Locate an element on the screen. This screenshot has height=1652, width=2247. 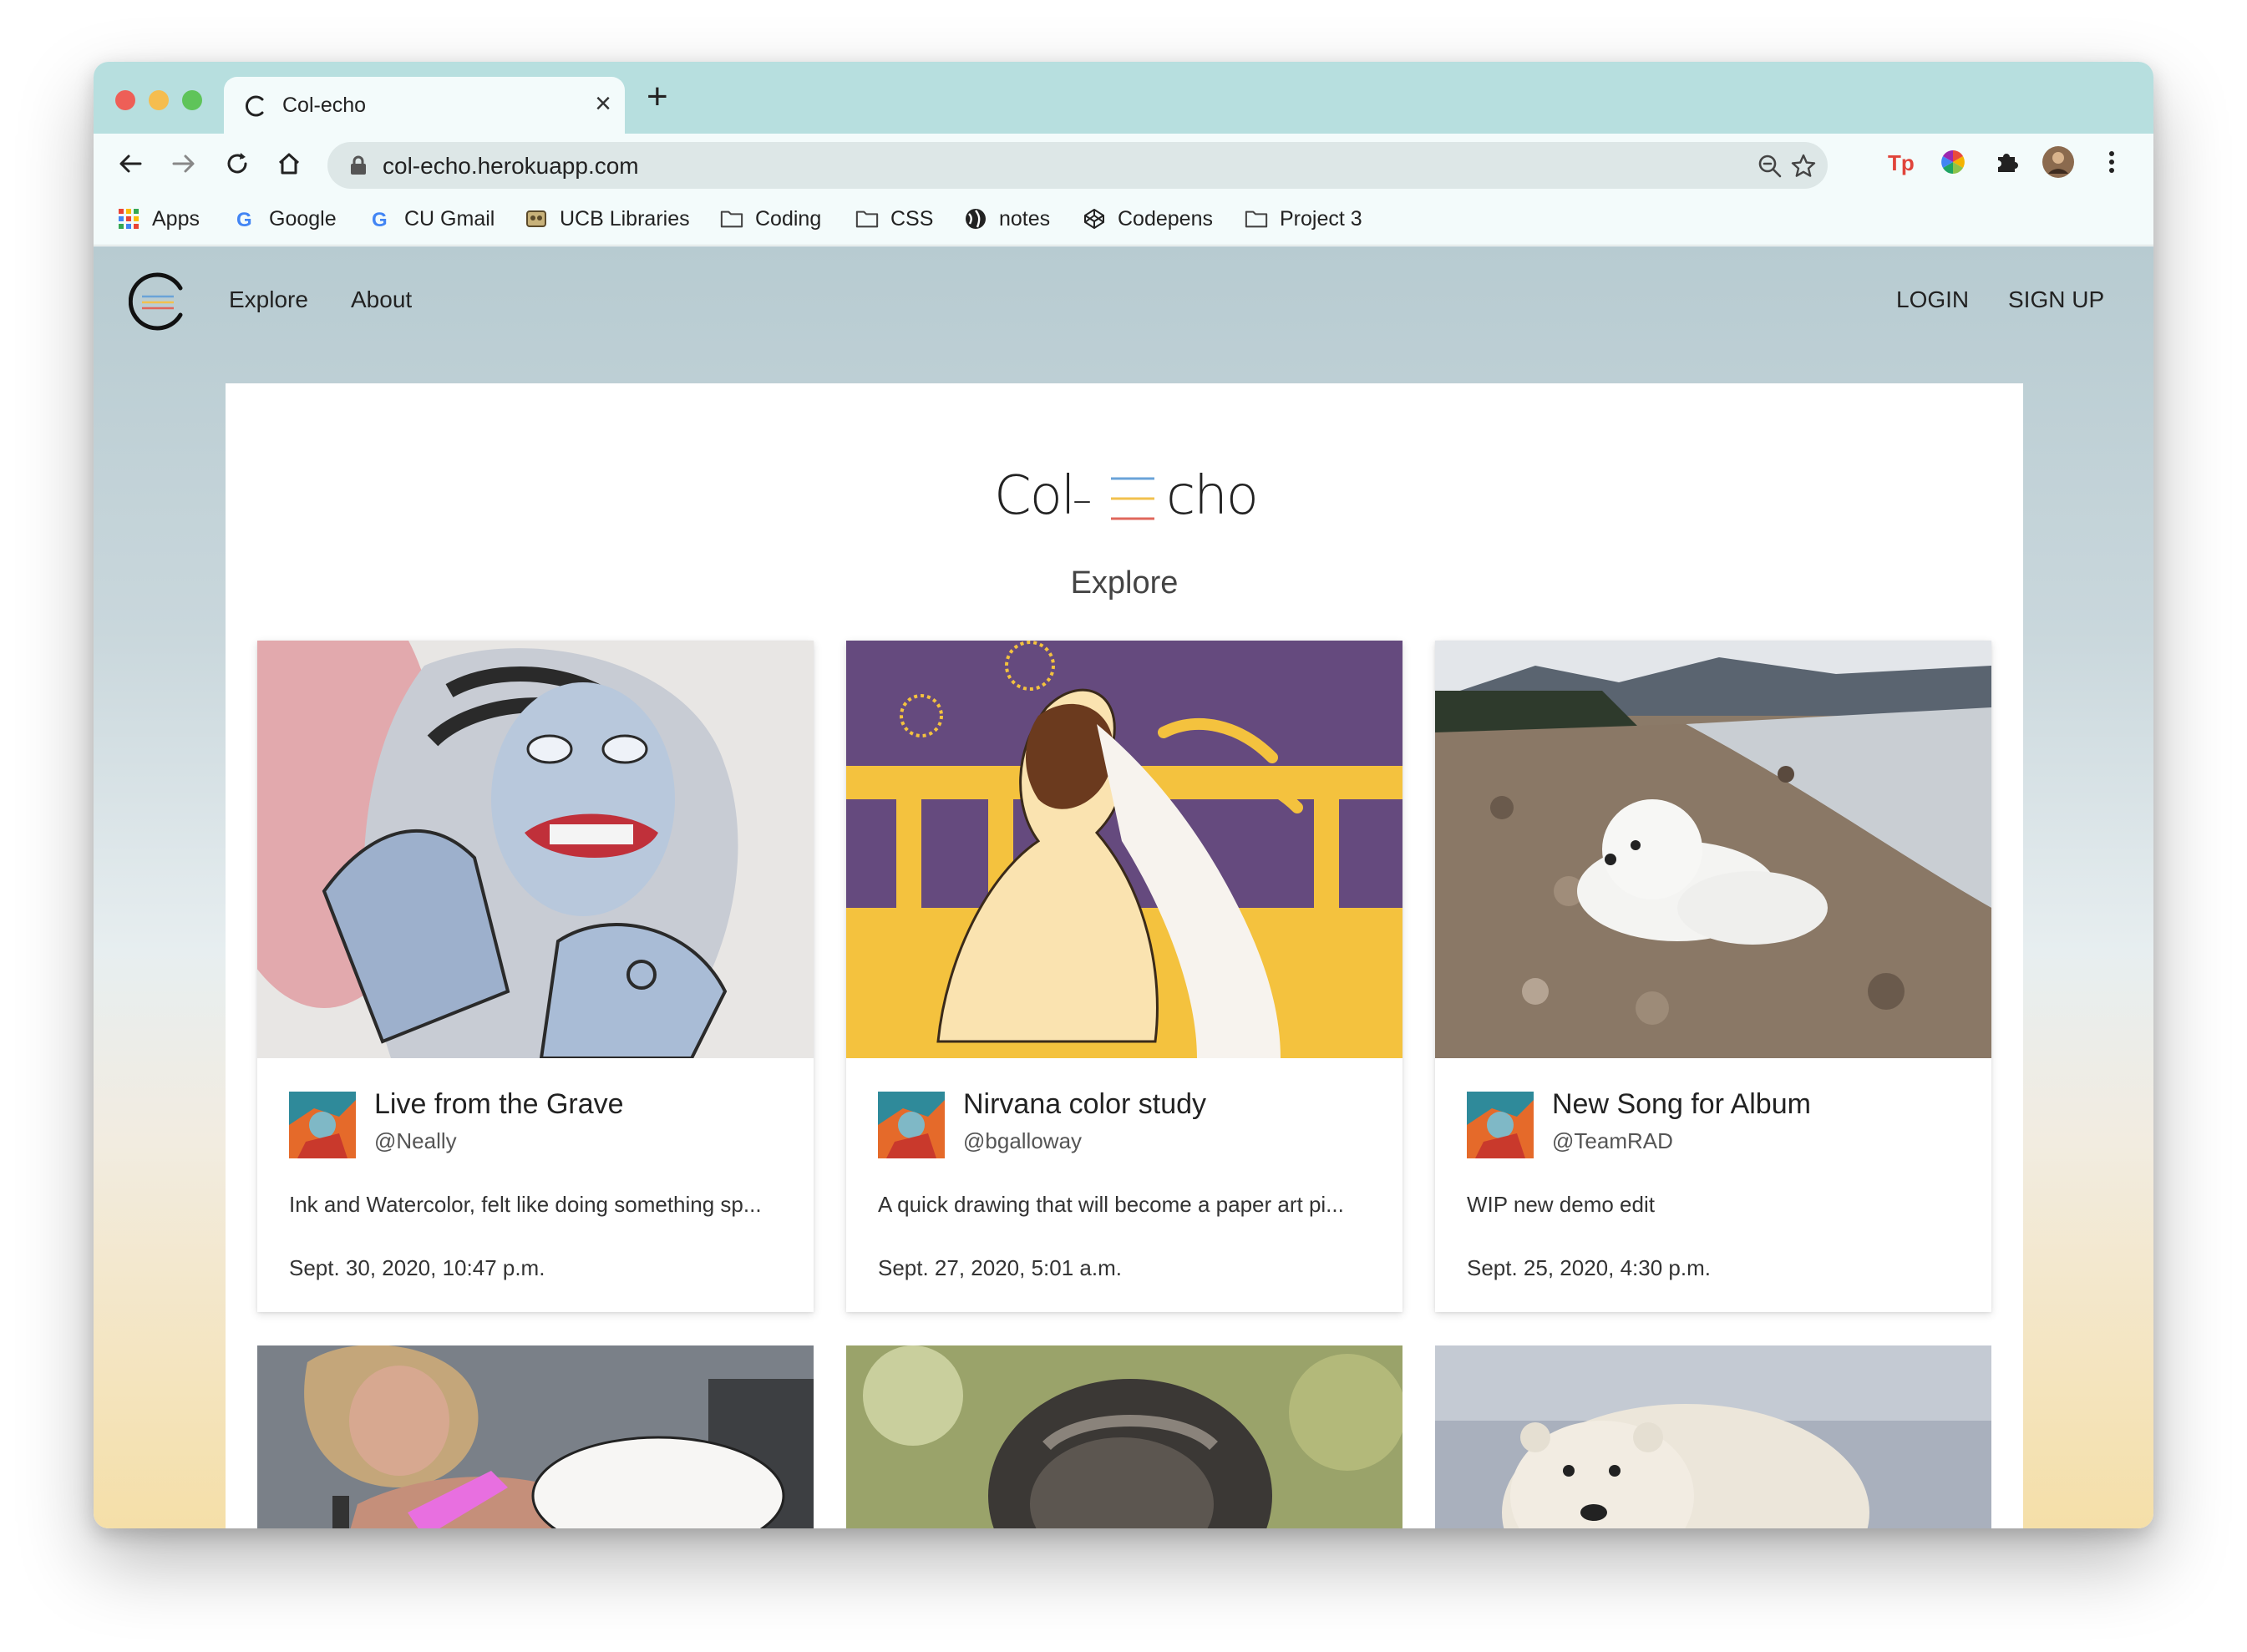
bookmark-label: notes is located at coordinates (1025, 218).